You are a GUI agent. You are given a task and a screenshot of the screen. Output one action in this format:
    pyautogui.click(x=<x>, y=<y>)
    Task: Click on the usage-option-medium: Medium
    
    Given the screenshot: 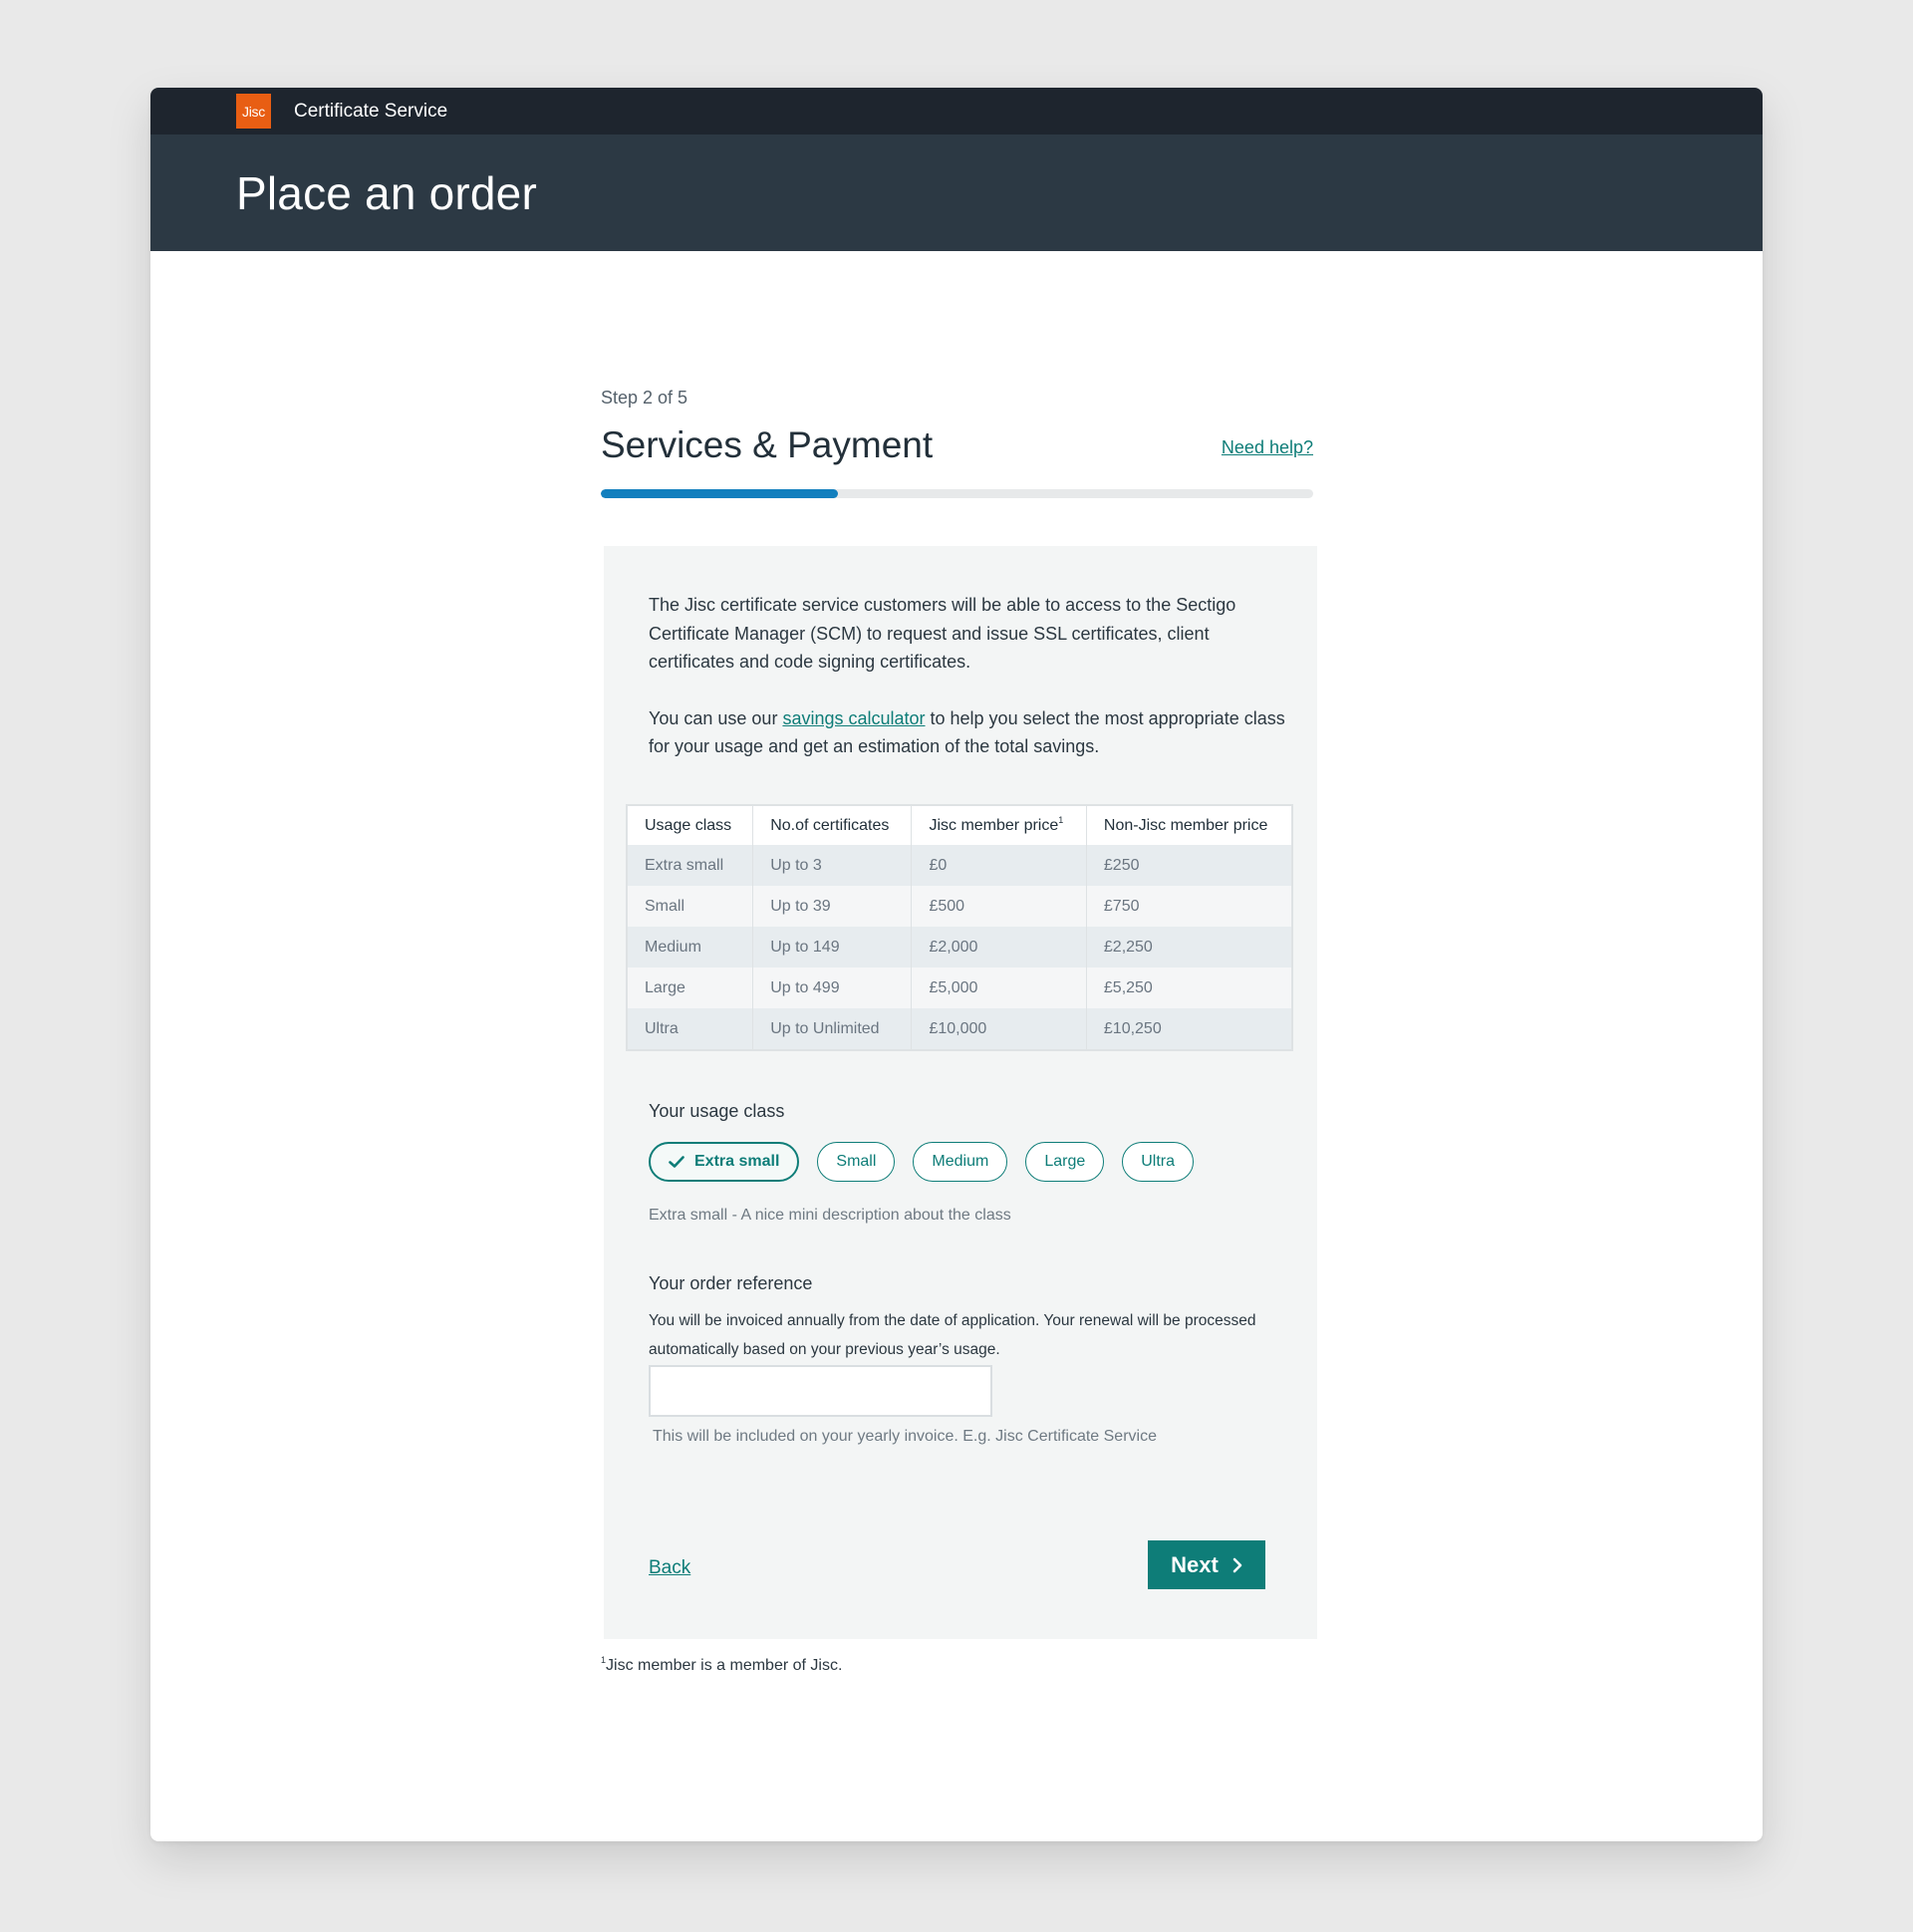 What is the action you would take?
    pyautogui.click(x=960, y=1162)
    